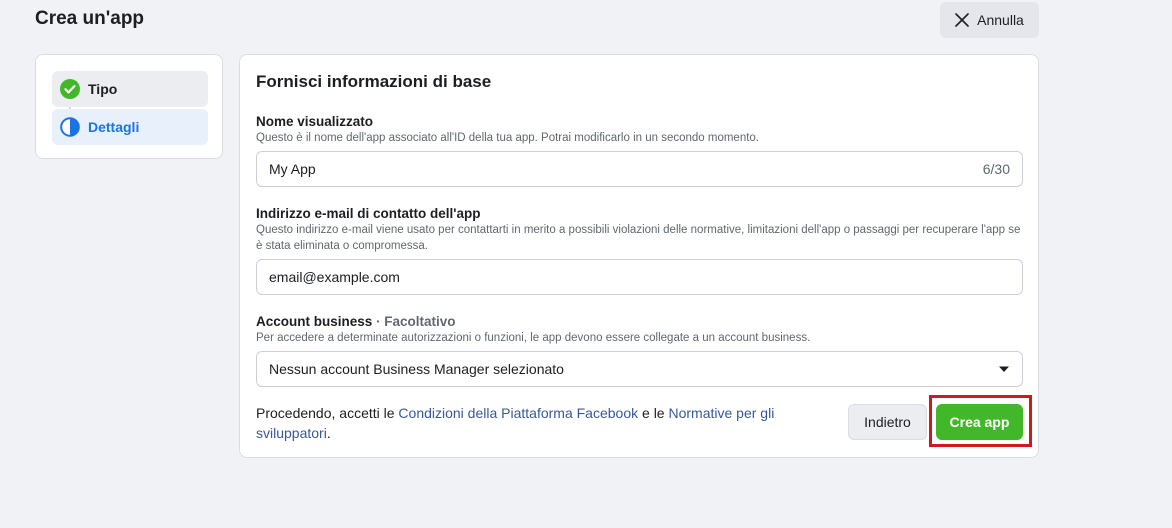 The height and width of the screenshot is (528, 1172). What do you see at coordinates (962, 20) in the screenshot?
I see `close-icon` at bounding box center [962, 20].